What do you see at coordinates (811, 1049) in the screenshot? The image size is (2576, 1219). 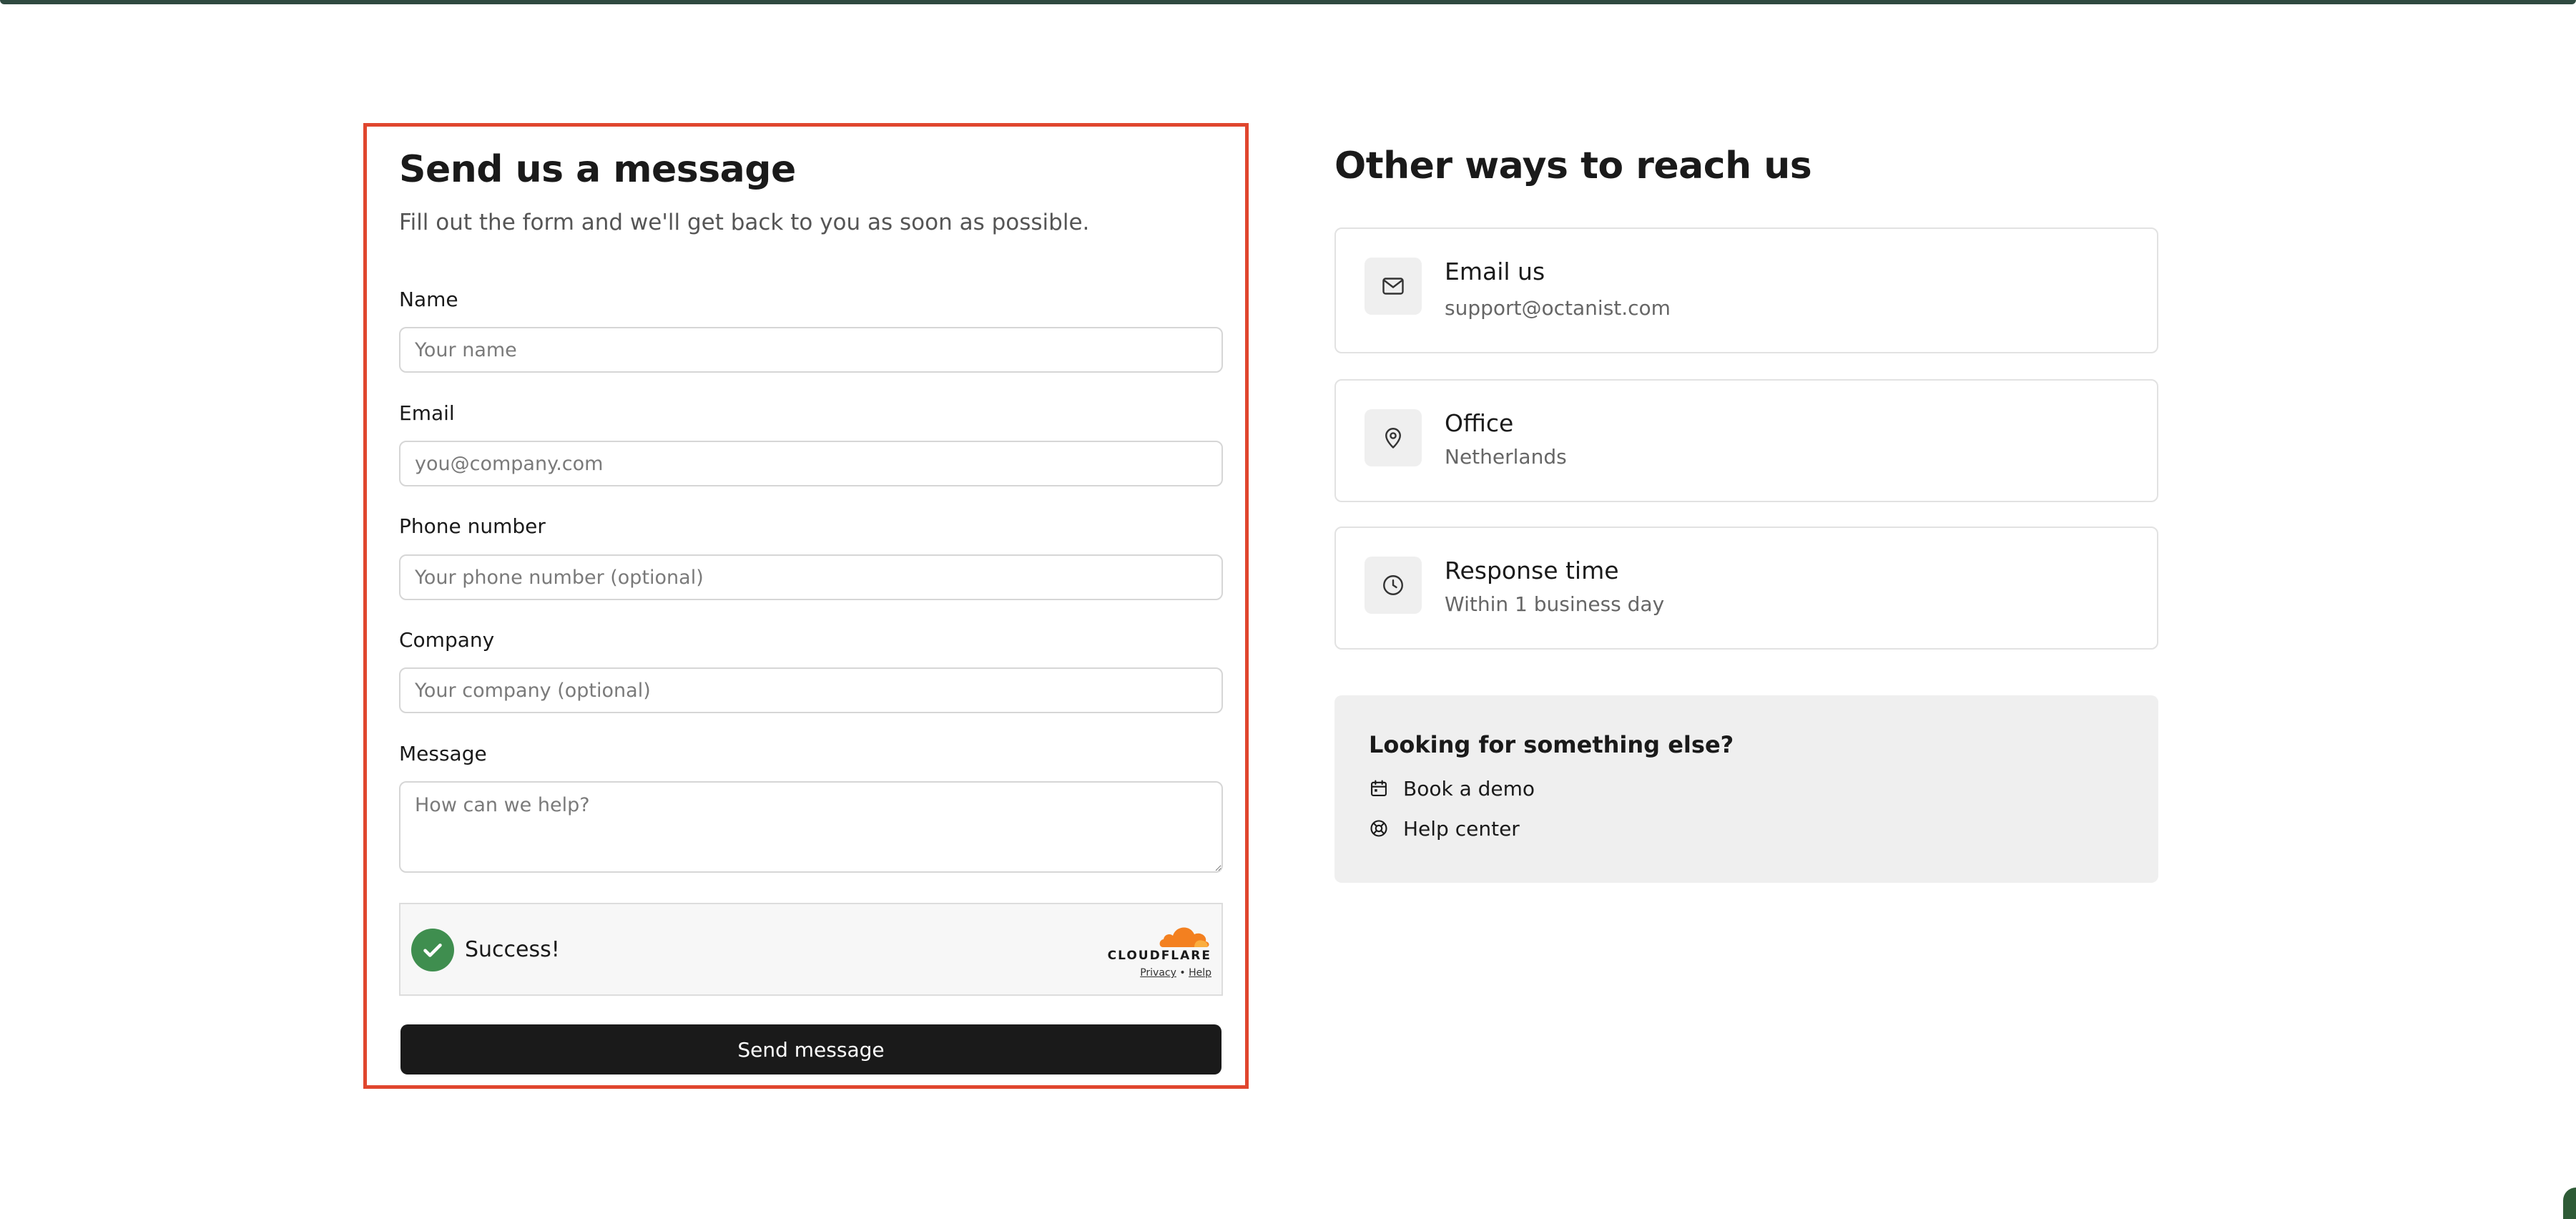 I see `send-message-button: Send message` at bounding box center [811, 1049].